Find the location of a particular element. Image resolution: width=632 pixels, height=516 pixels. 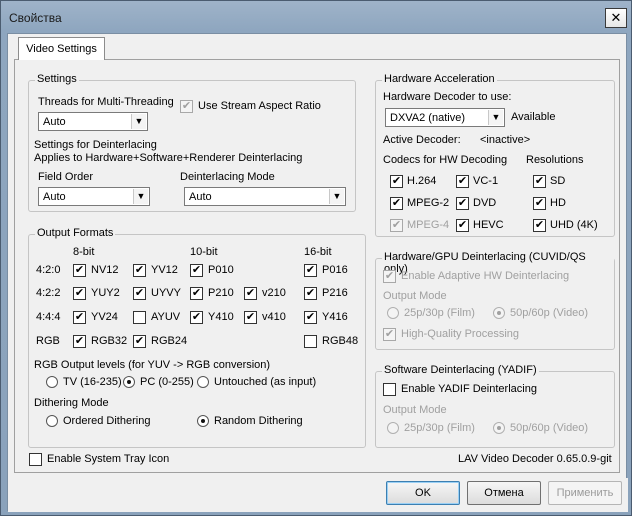

deint-mode-label: Deinterlacing Mode is located at coordinates (227, 177).